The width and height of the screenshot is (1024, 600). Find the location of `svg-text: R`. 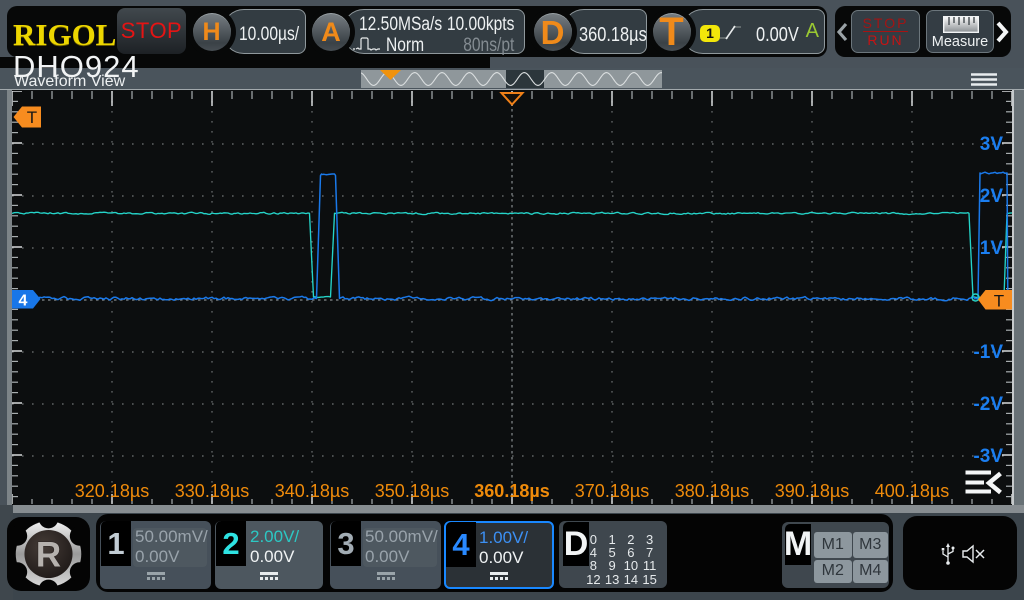

svg-text: R is located at coordinates (48, 555).